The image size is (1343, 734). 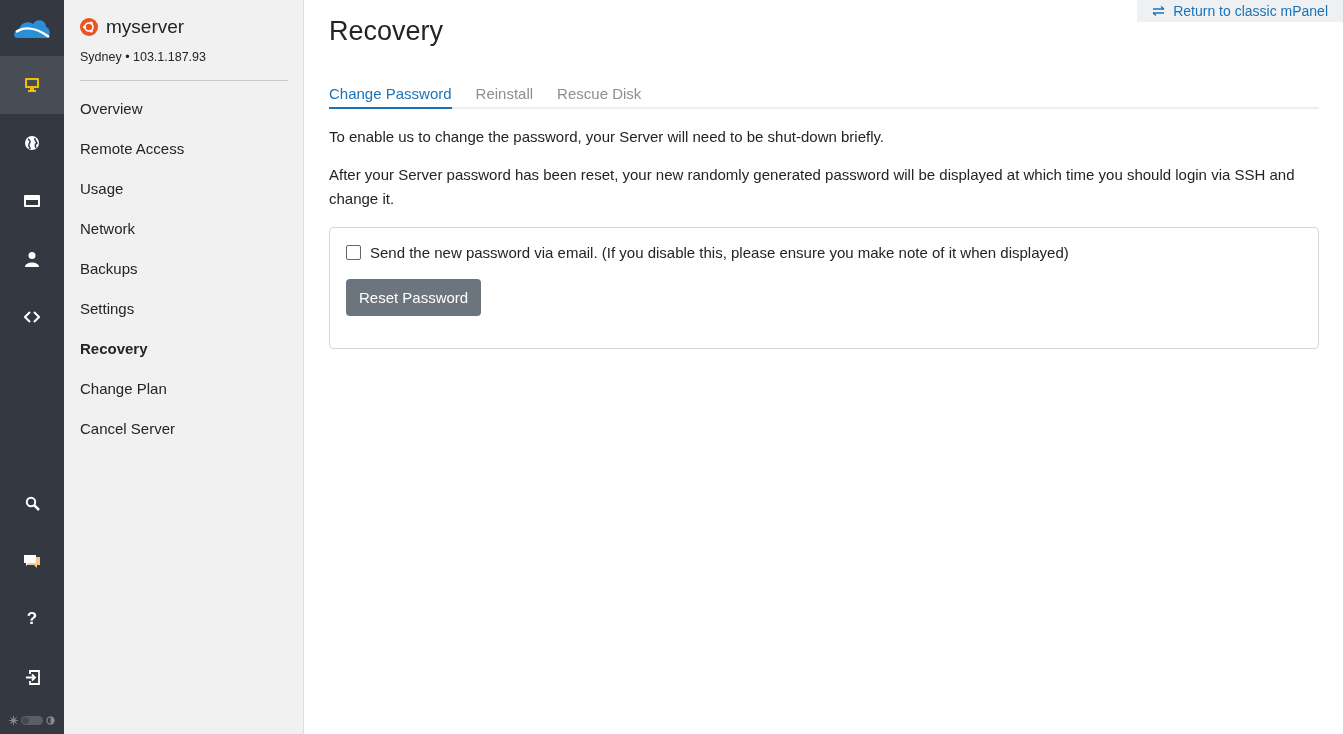 I want to click on sidebar-item: Settings, so click(x=183, y=309).